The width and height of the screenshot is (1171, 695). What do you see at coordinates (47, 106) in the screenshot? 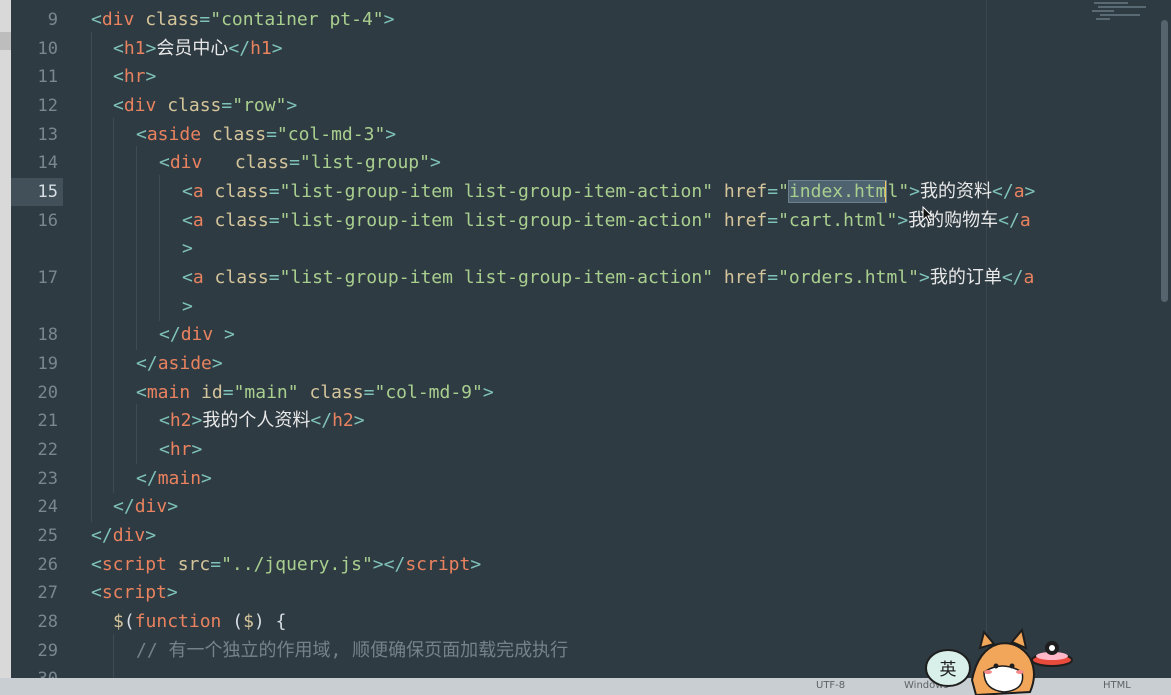
I see `line-number: 12` at bounding box center [47, 106].